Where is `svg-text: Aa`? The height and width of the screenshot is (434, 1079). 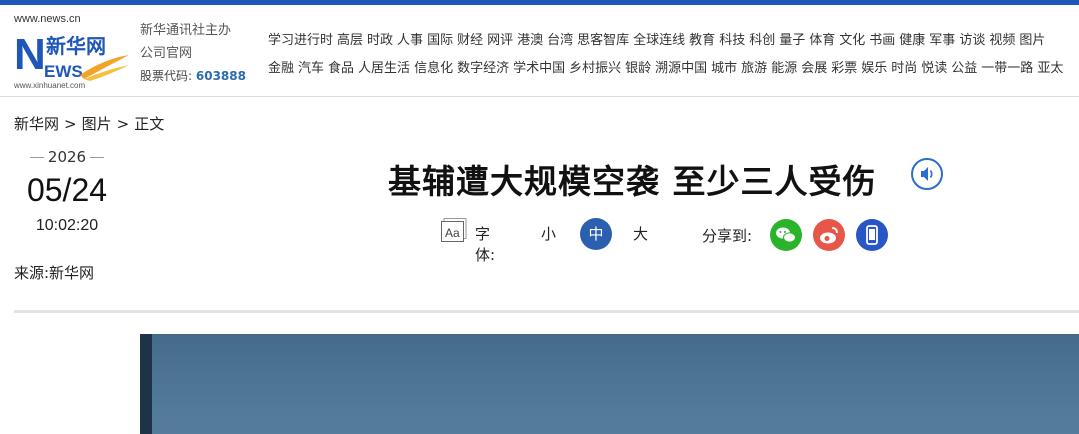
svg-text: Aa is located at coordinates (452, 233).